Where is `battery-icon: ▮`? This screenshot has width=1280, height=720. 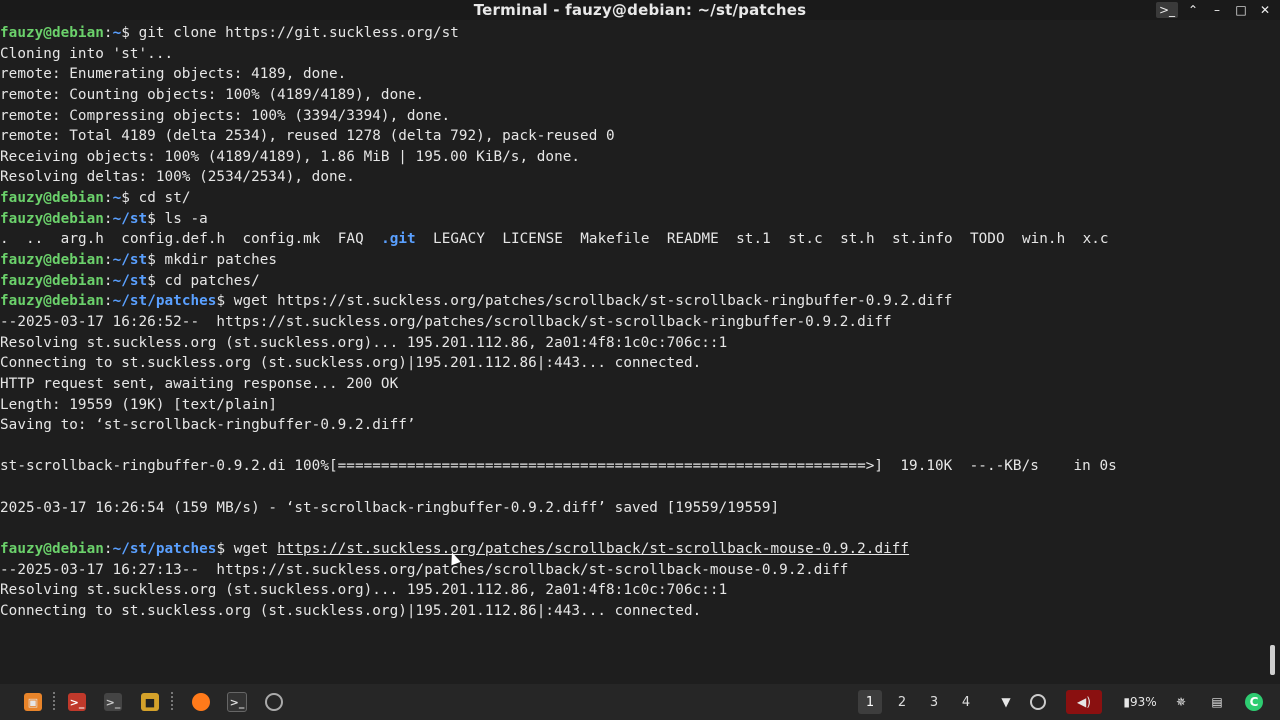 battery-icon: ▮ is located at coordinates (1126, 702).